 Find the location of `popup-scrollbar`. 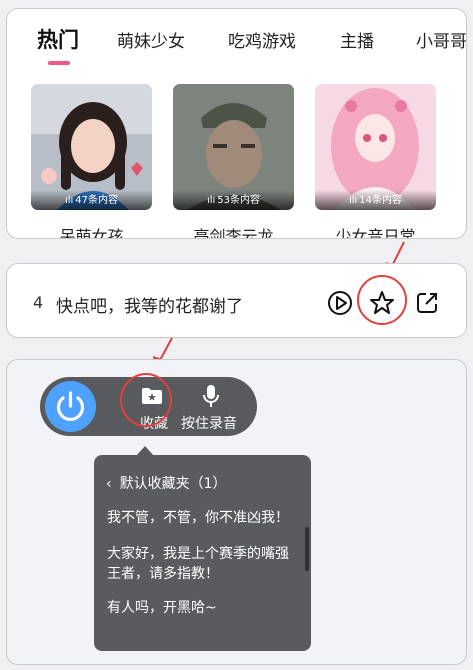

popup-scrollbar is located at coordinates (307, 549).